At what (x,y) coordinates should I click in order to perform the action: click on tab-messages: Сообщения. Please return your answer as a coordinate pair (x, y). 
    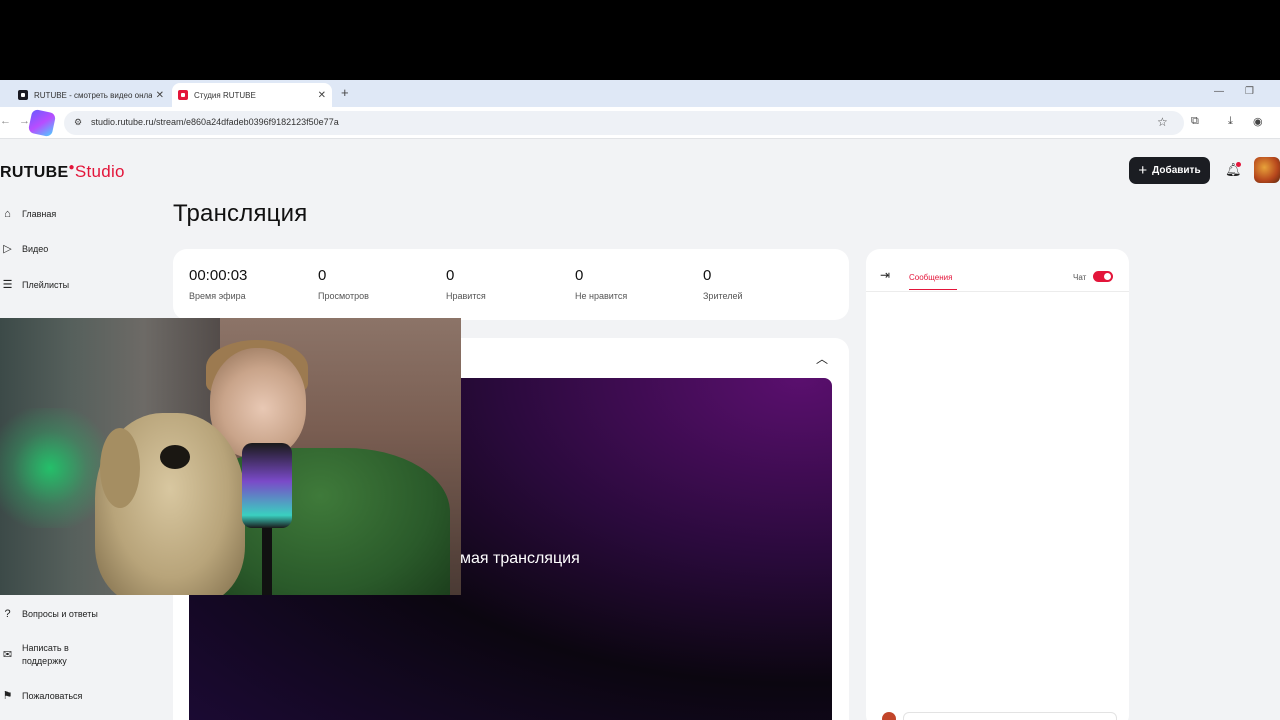
    Looking at the image, I should click on (930, 277).